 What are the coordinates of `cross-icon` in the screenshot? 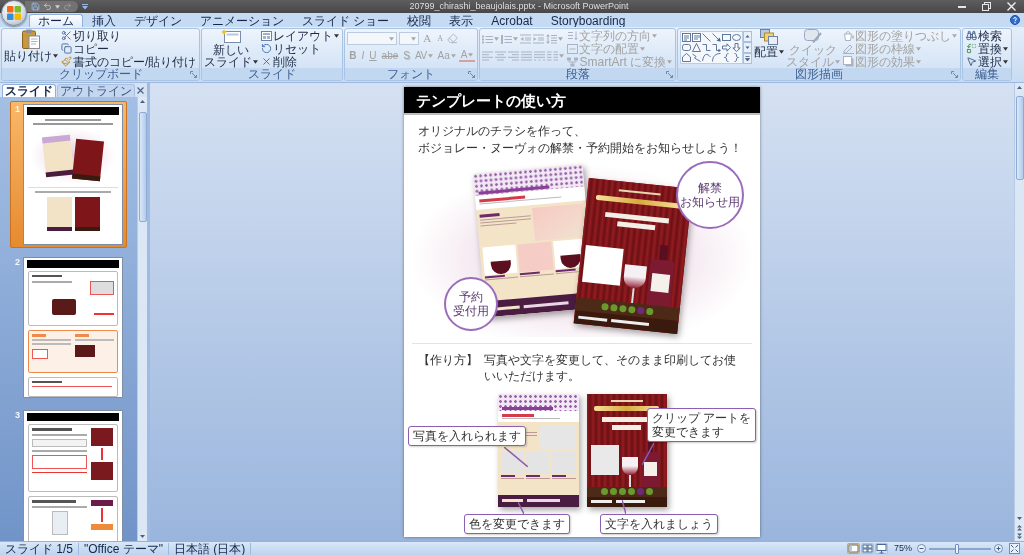 It's located at (267, 61).